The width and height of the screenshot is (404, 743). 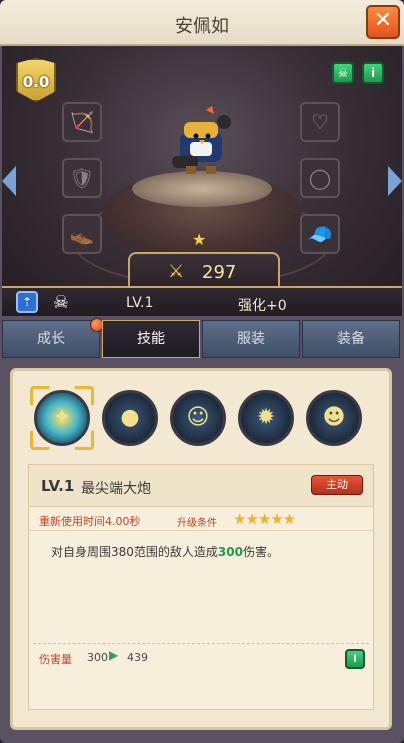 I want to click on star-icon: ★, so click(x=199, y=239).